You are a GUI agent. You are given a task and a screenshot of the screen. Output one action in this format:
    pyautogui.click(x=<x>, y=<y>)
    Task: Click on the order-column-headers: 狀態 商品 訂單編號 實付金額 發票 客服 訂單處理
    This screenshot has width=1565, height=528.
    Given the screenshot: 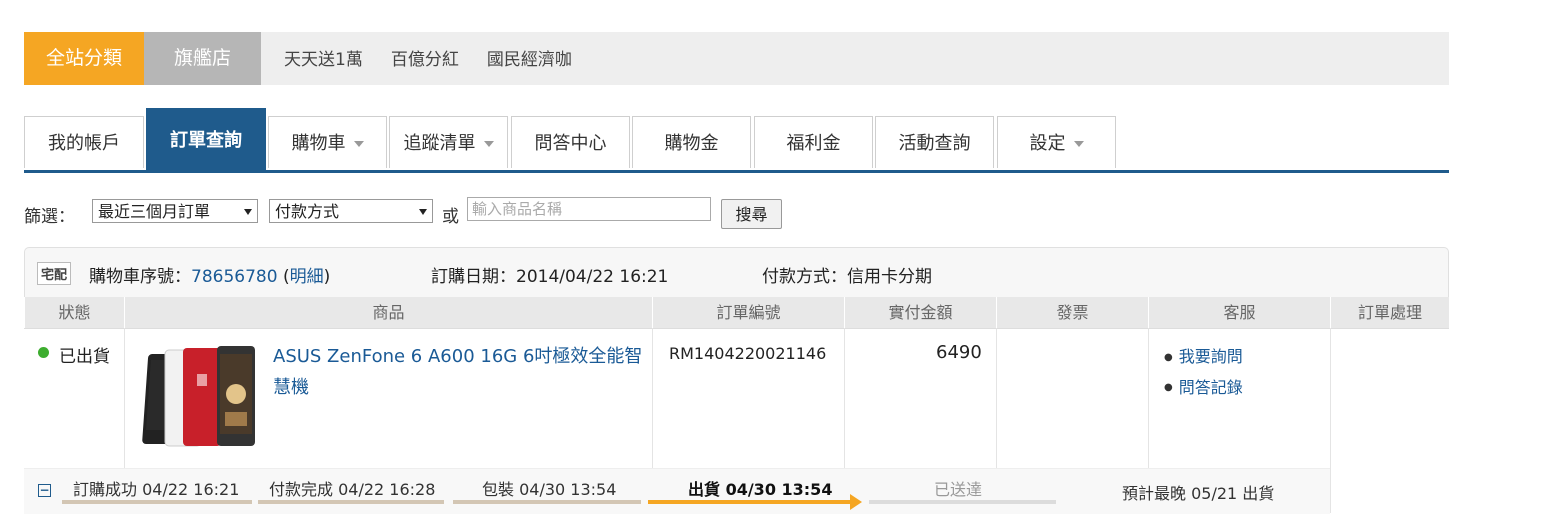 What is the action you would take?
    pyautogui.click(x=736, y=313)
    